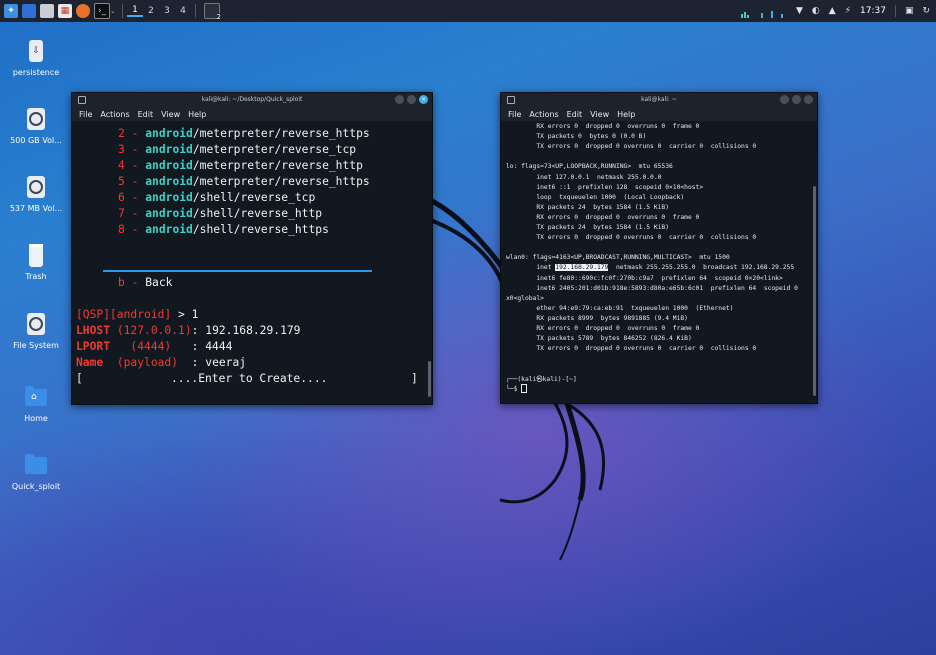 The height and width of the screenshot is (655, 936). I want to click on terminal-line: TX packets 24 bytes 1584 (1.5 KiB), so click(588, 227).